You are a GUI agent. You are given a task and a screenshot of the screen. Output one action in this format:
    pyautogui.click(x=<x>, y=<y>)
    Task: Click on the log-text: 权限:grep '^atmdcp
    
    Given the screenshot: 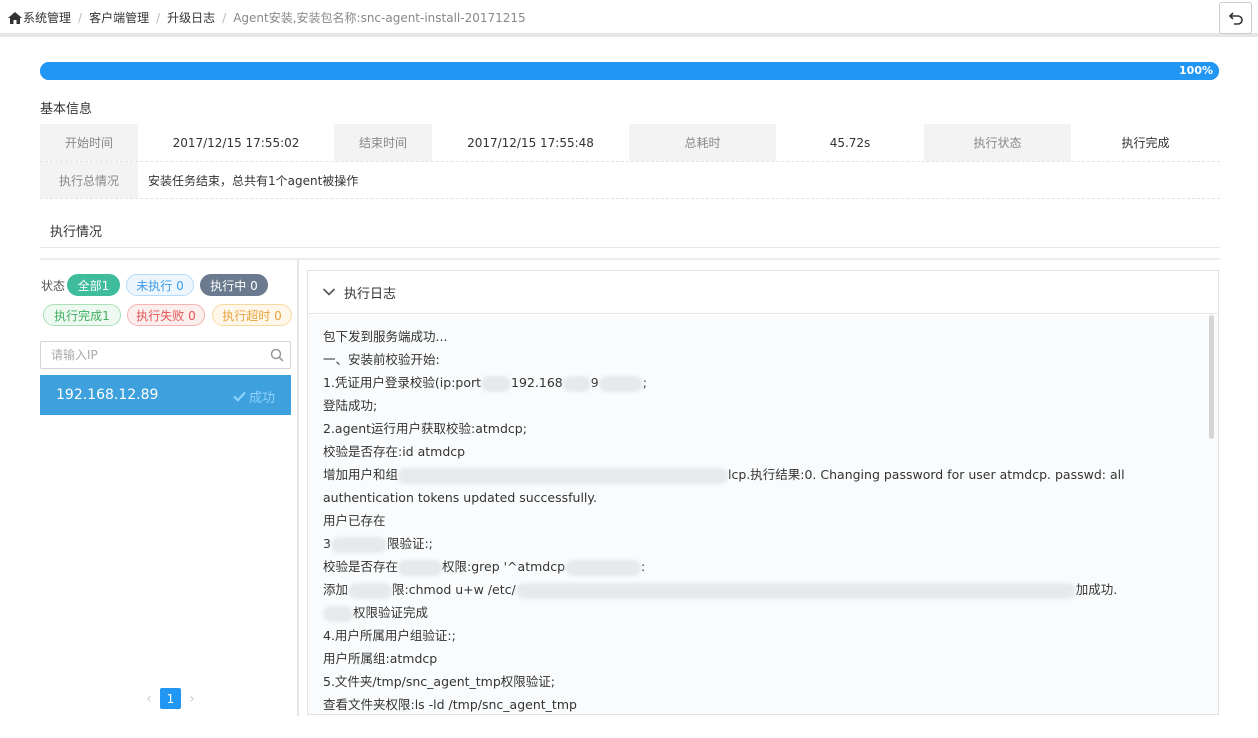 What is the action you would take?
    pyautogui.click(x=504, y=566)
    